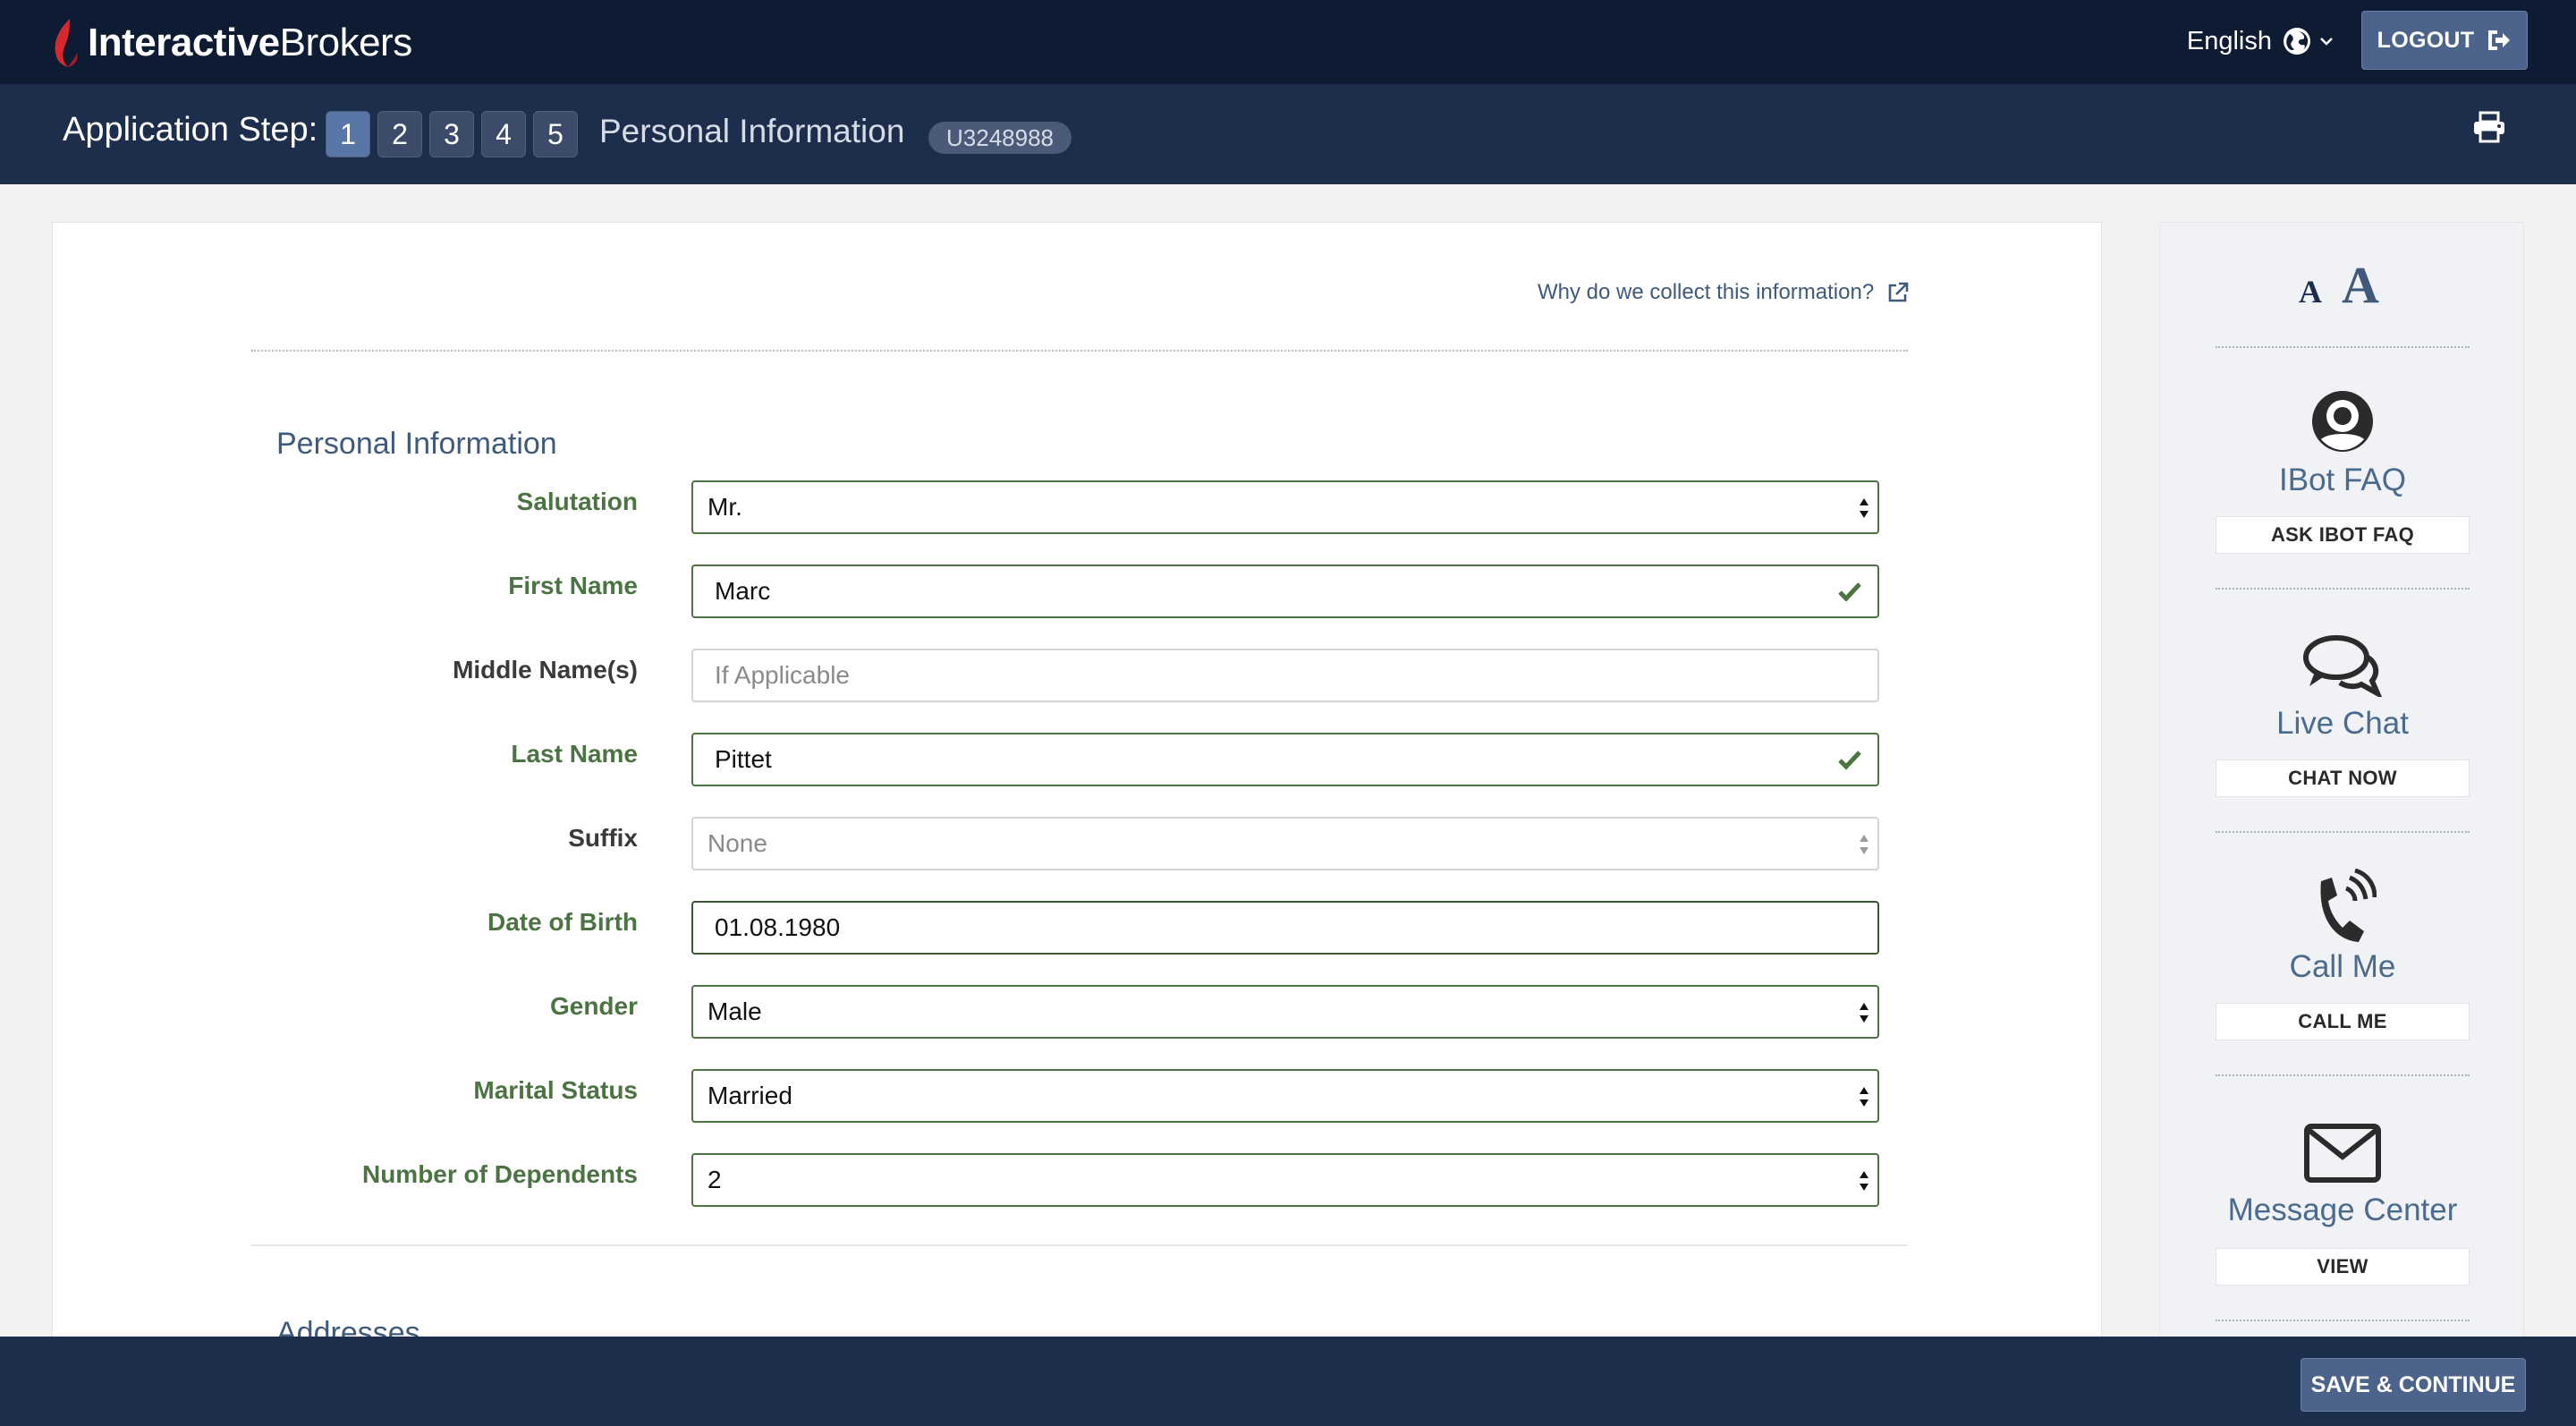  Describe the element at coordinates (2343, 535) in the screenshot. I see `ask-ibot-faq-button: ASK IBOT FAQ` at that location.